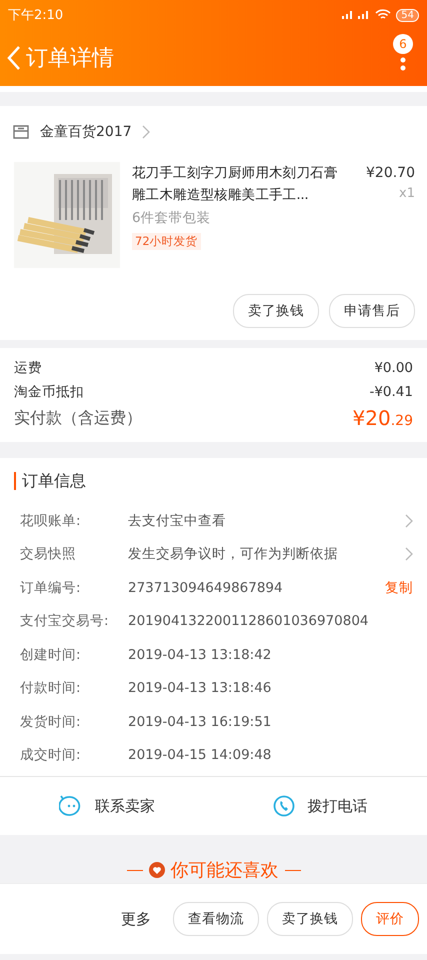 This screenshot has height=960, width=427. What do you see at coordinates (383, 15) in the screenshot?
I see `wifi-icon` at bounding box center [383, 15].